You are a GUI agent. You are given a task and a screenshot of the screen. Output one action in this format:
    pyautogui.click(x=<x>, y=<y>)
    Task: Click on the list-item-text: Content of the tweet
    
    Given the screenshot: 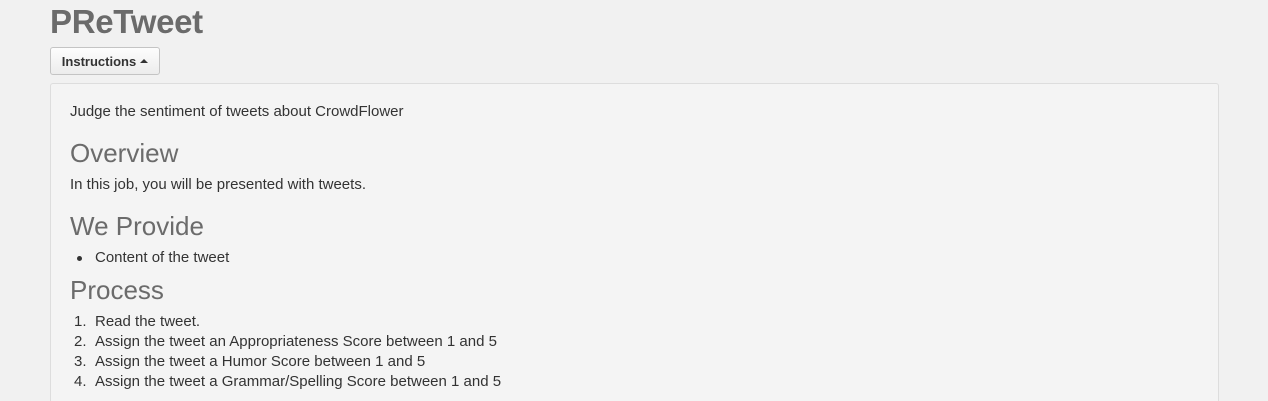 What is the action you would take?
    pyautogui.click(x=162, y=257)
    